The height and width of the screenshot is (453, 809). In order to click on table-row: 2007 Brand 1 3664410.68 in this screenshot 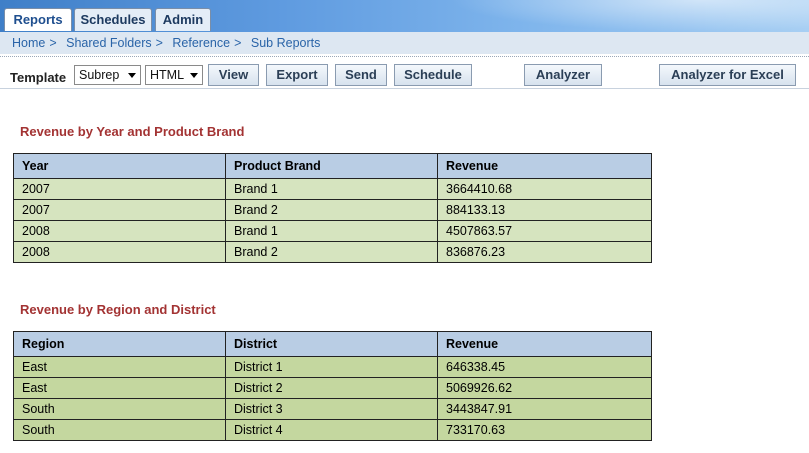, I will do `click(332, 189)`.